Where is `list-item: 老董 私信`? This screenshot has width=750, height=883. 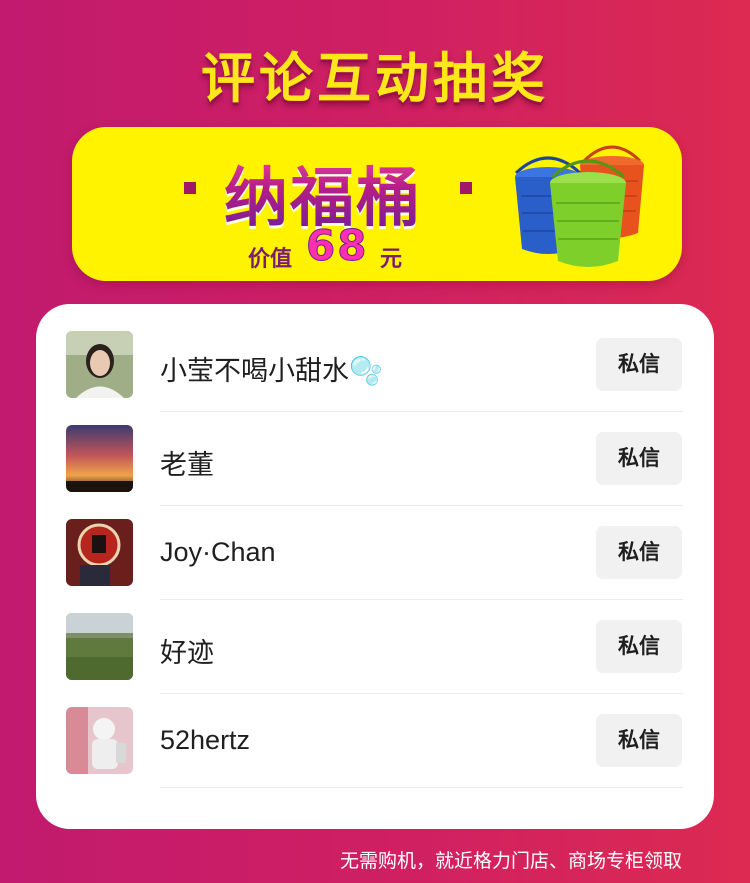 list-item: 老董 私信 is located at coordinates (375, 452).